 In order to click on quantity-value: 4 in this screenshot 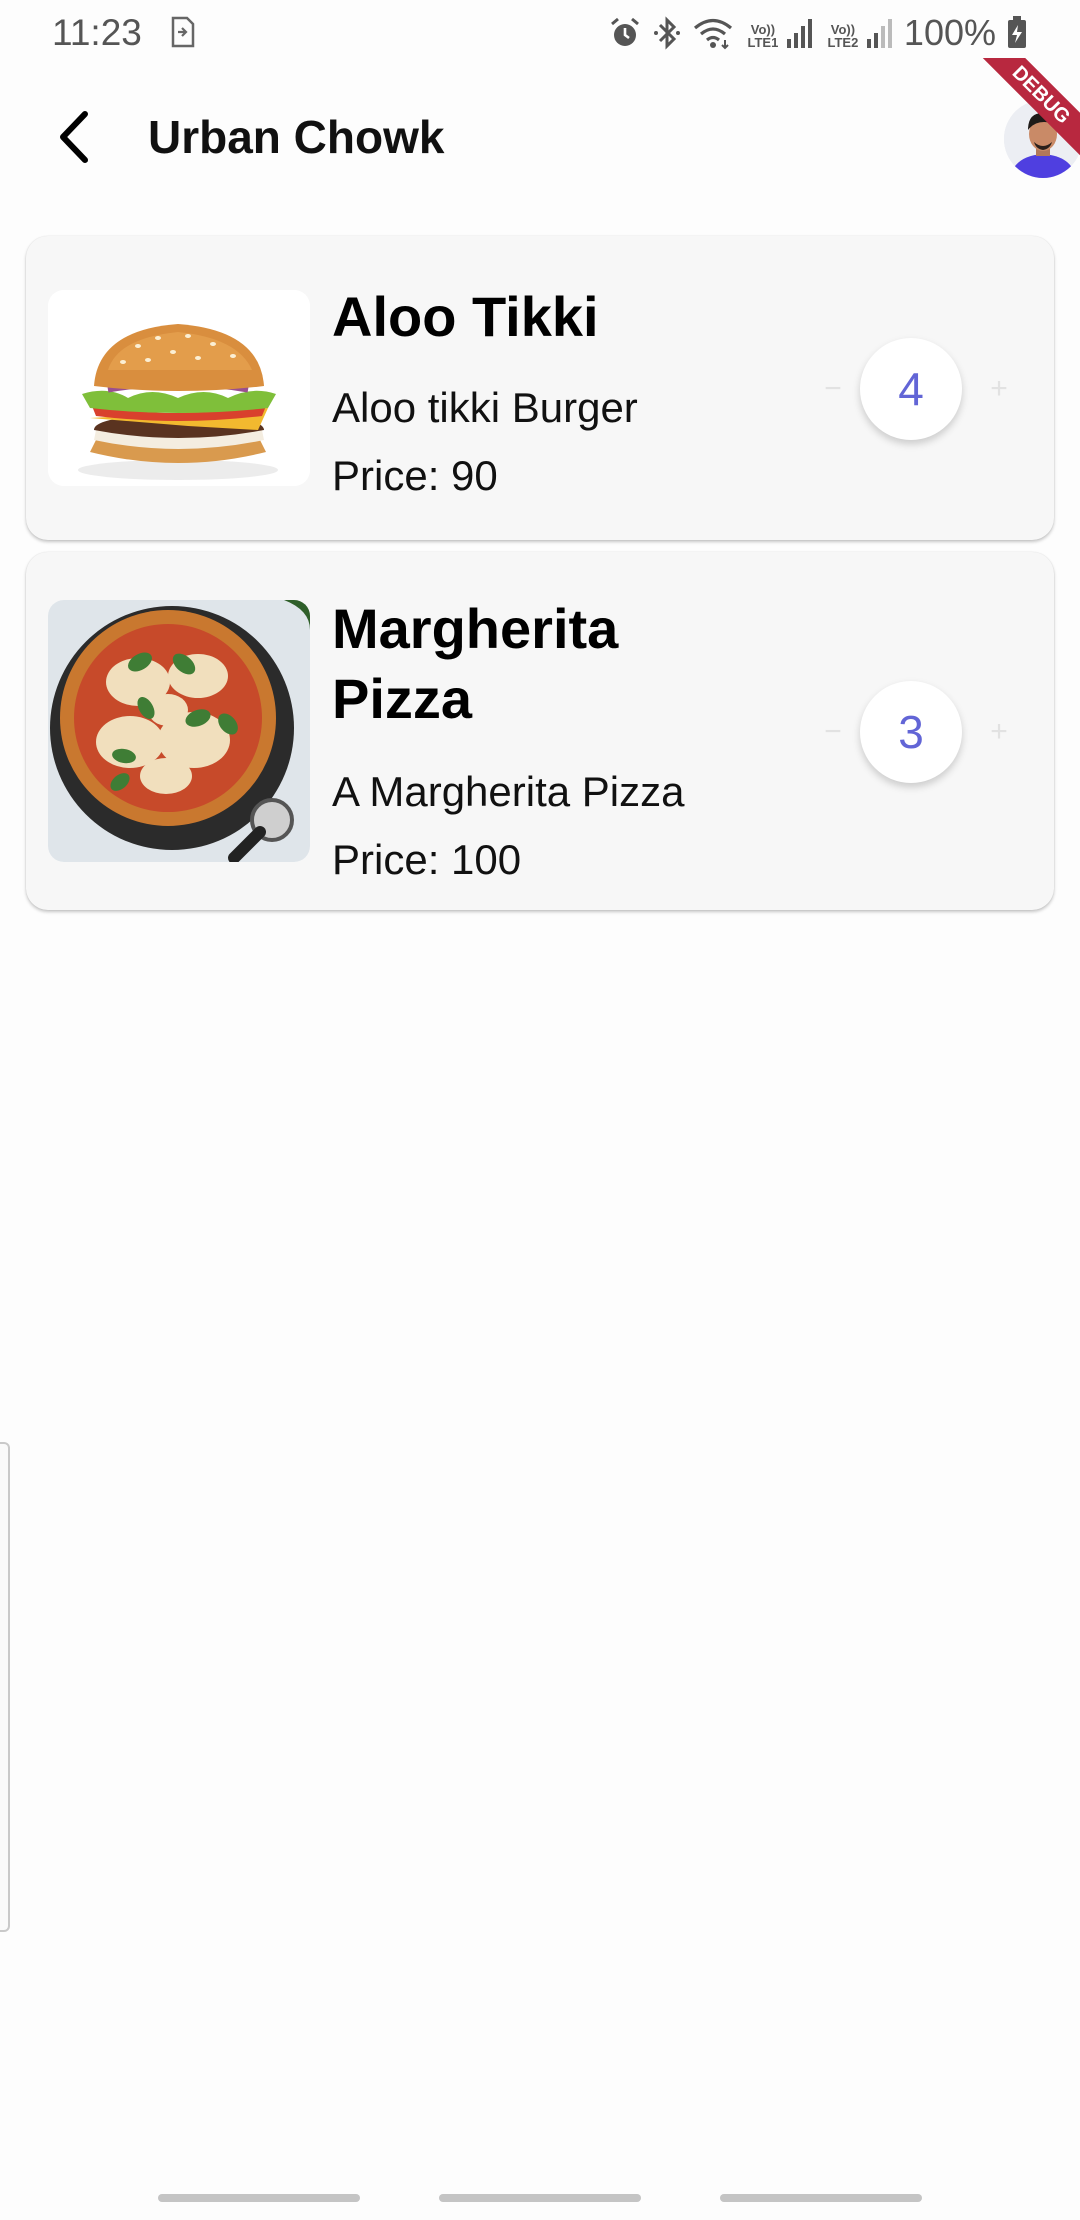, I will do `click(911, 389)`.